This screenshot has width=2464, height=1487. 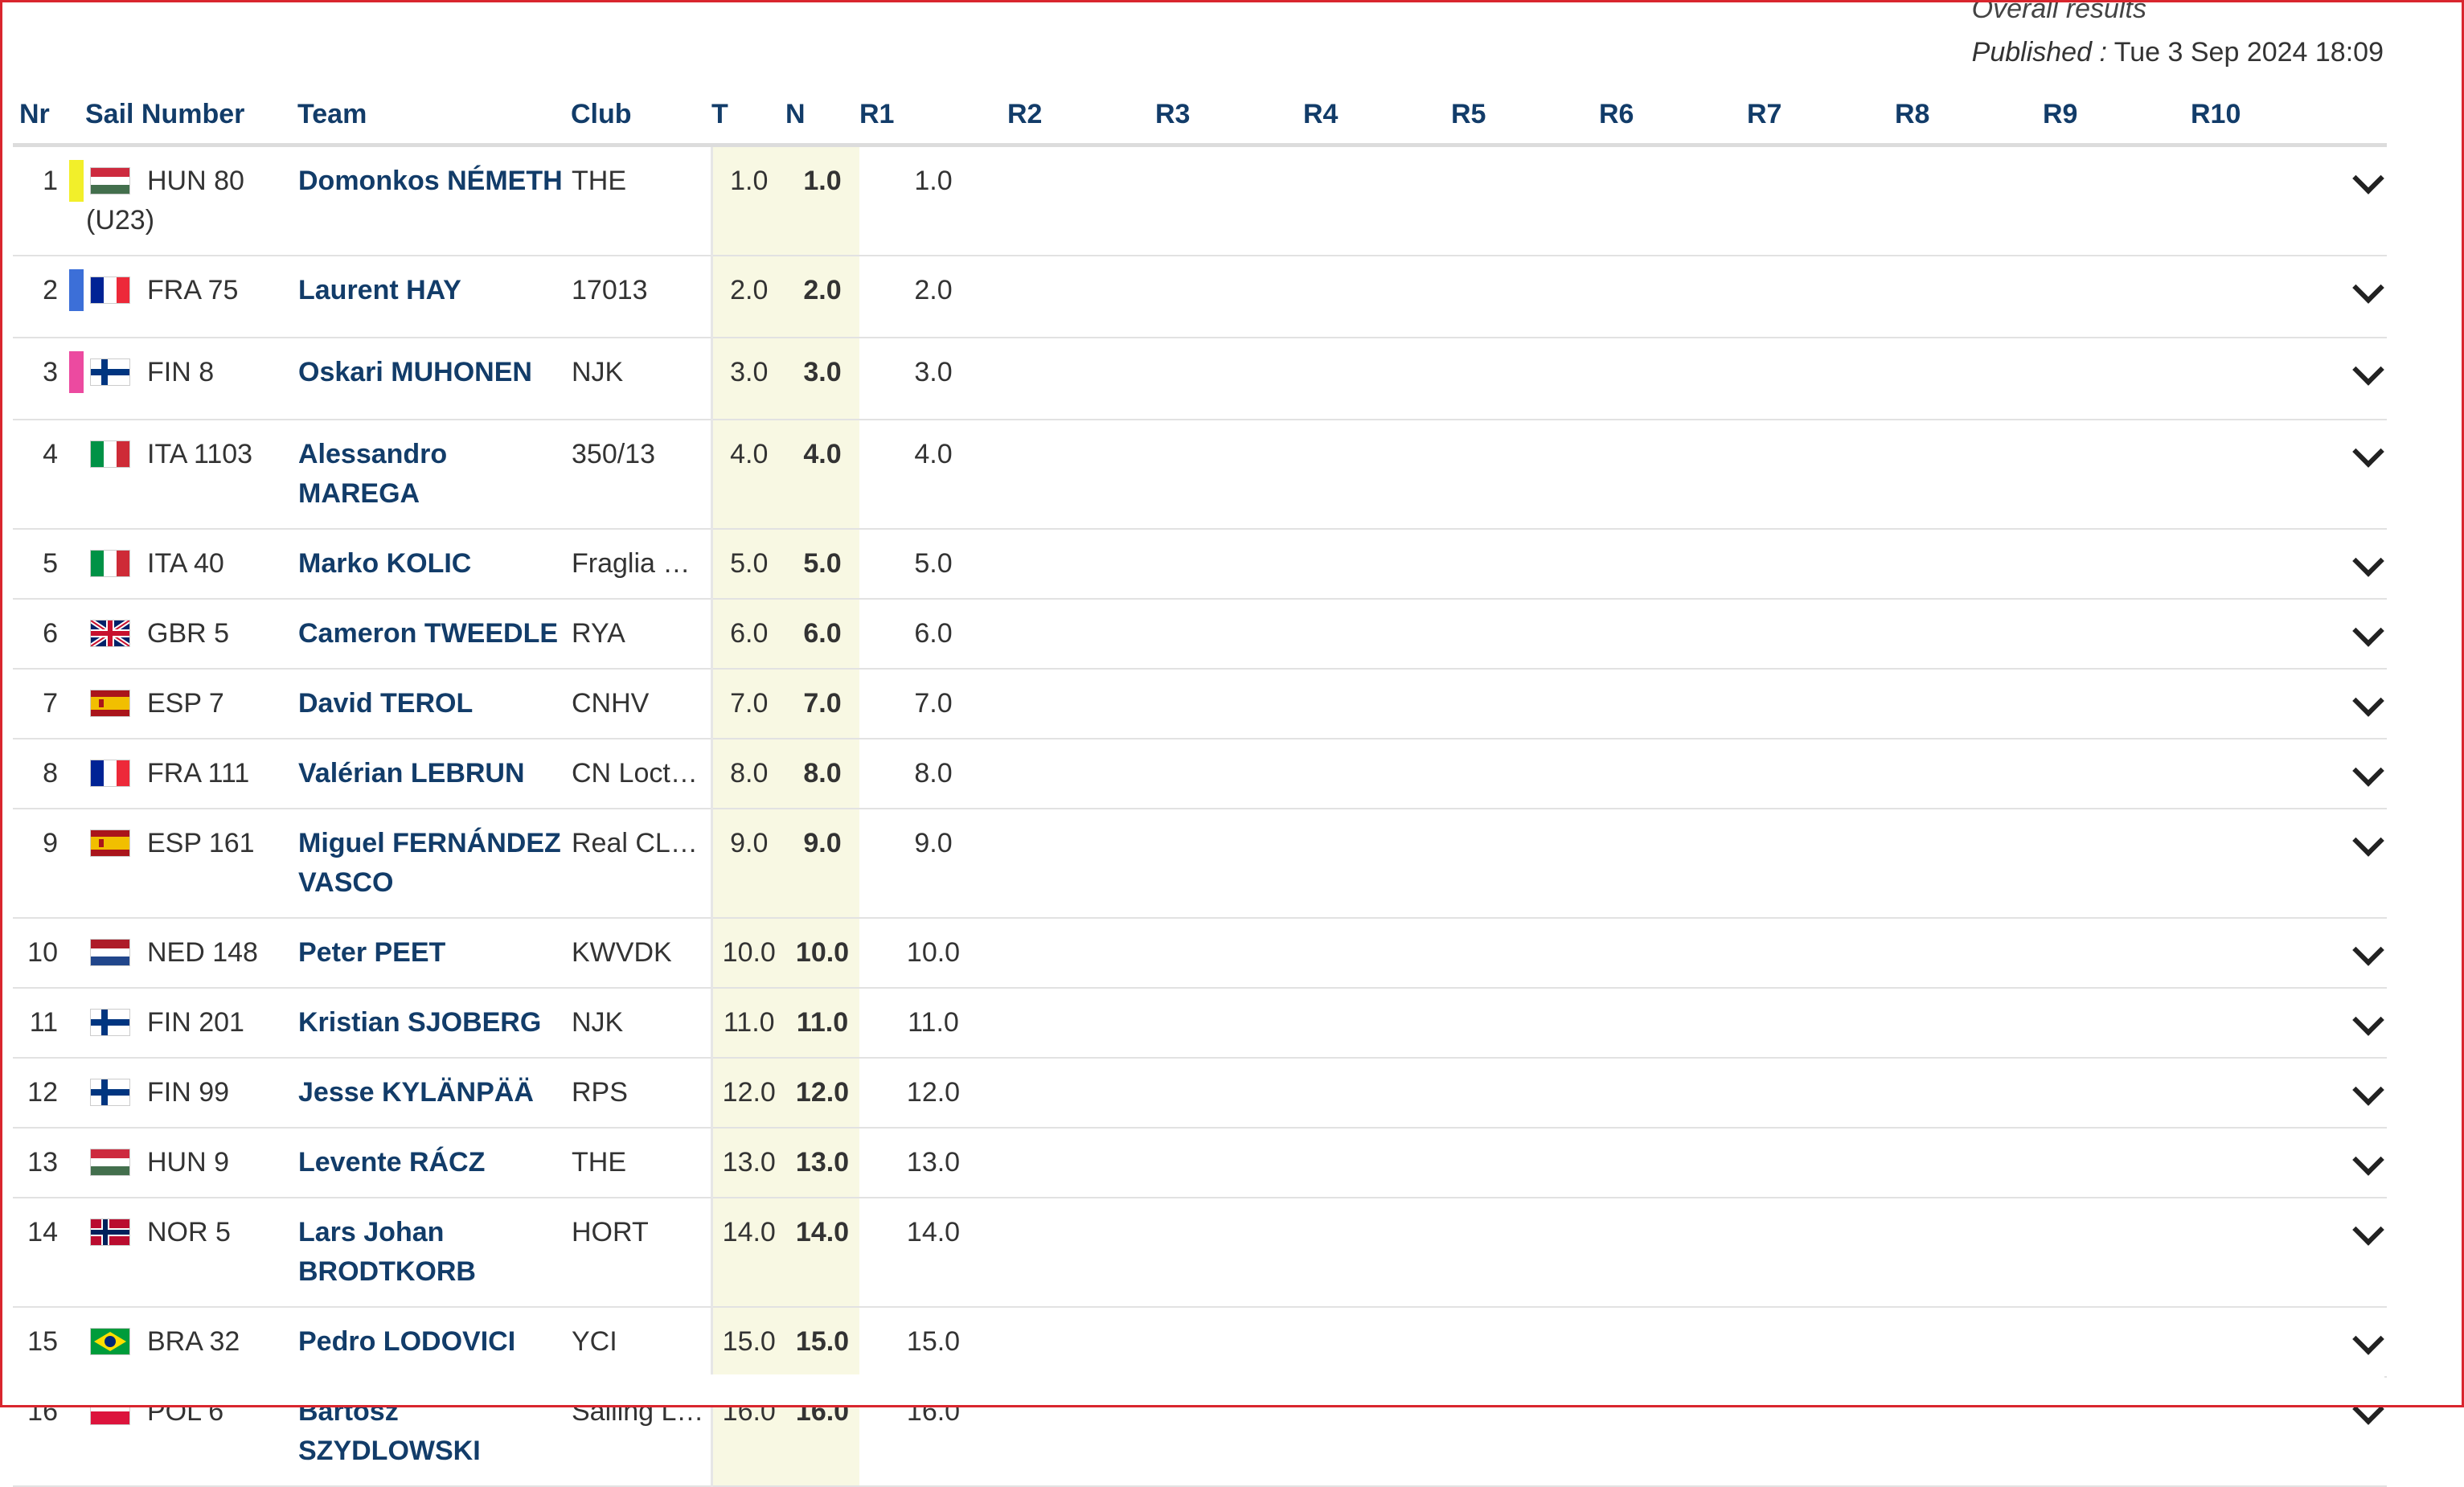 I want to click on flag-ned-icon, so click(x=110, y=952).